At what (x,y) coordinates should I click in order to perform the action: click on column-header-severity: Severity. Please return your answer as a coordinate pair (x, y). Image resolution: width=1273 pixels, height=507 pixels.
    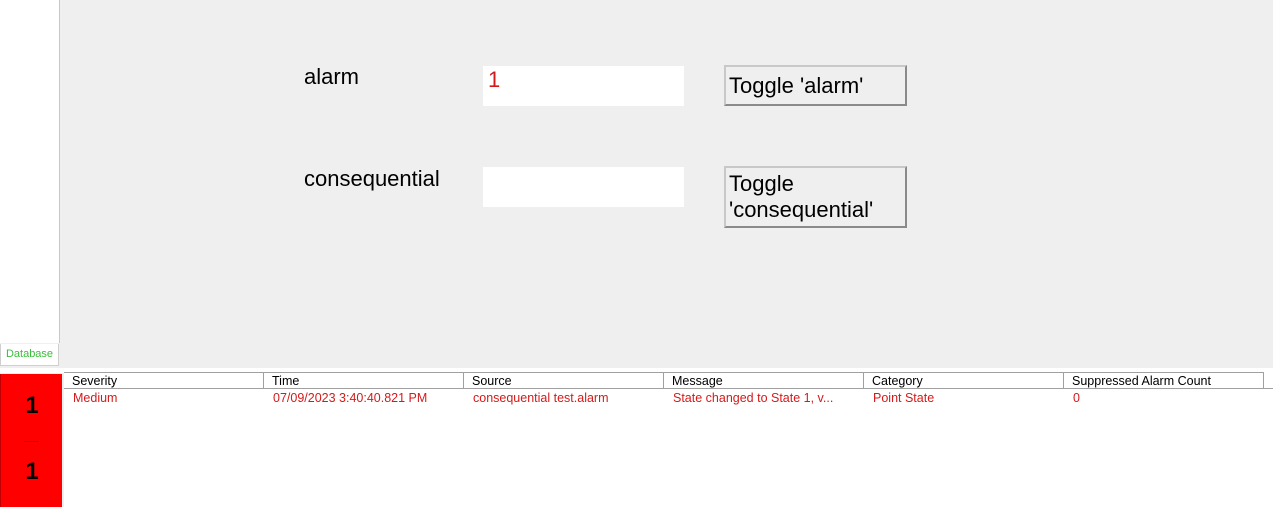
    Looking at the image, I should click on (164, 380).